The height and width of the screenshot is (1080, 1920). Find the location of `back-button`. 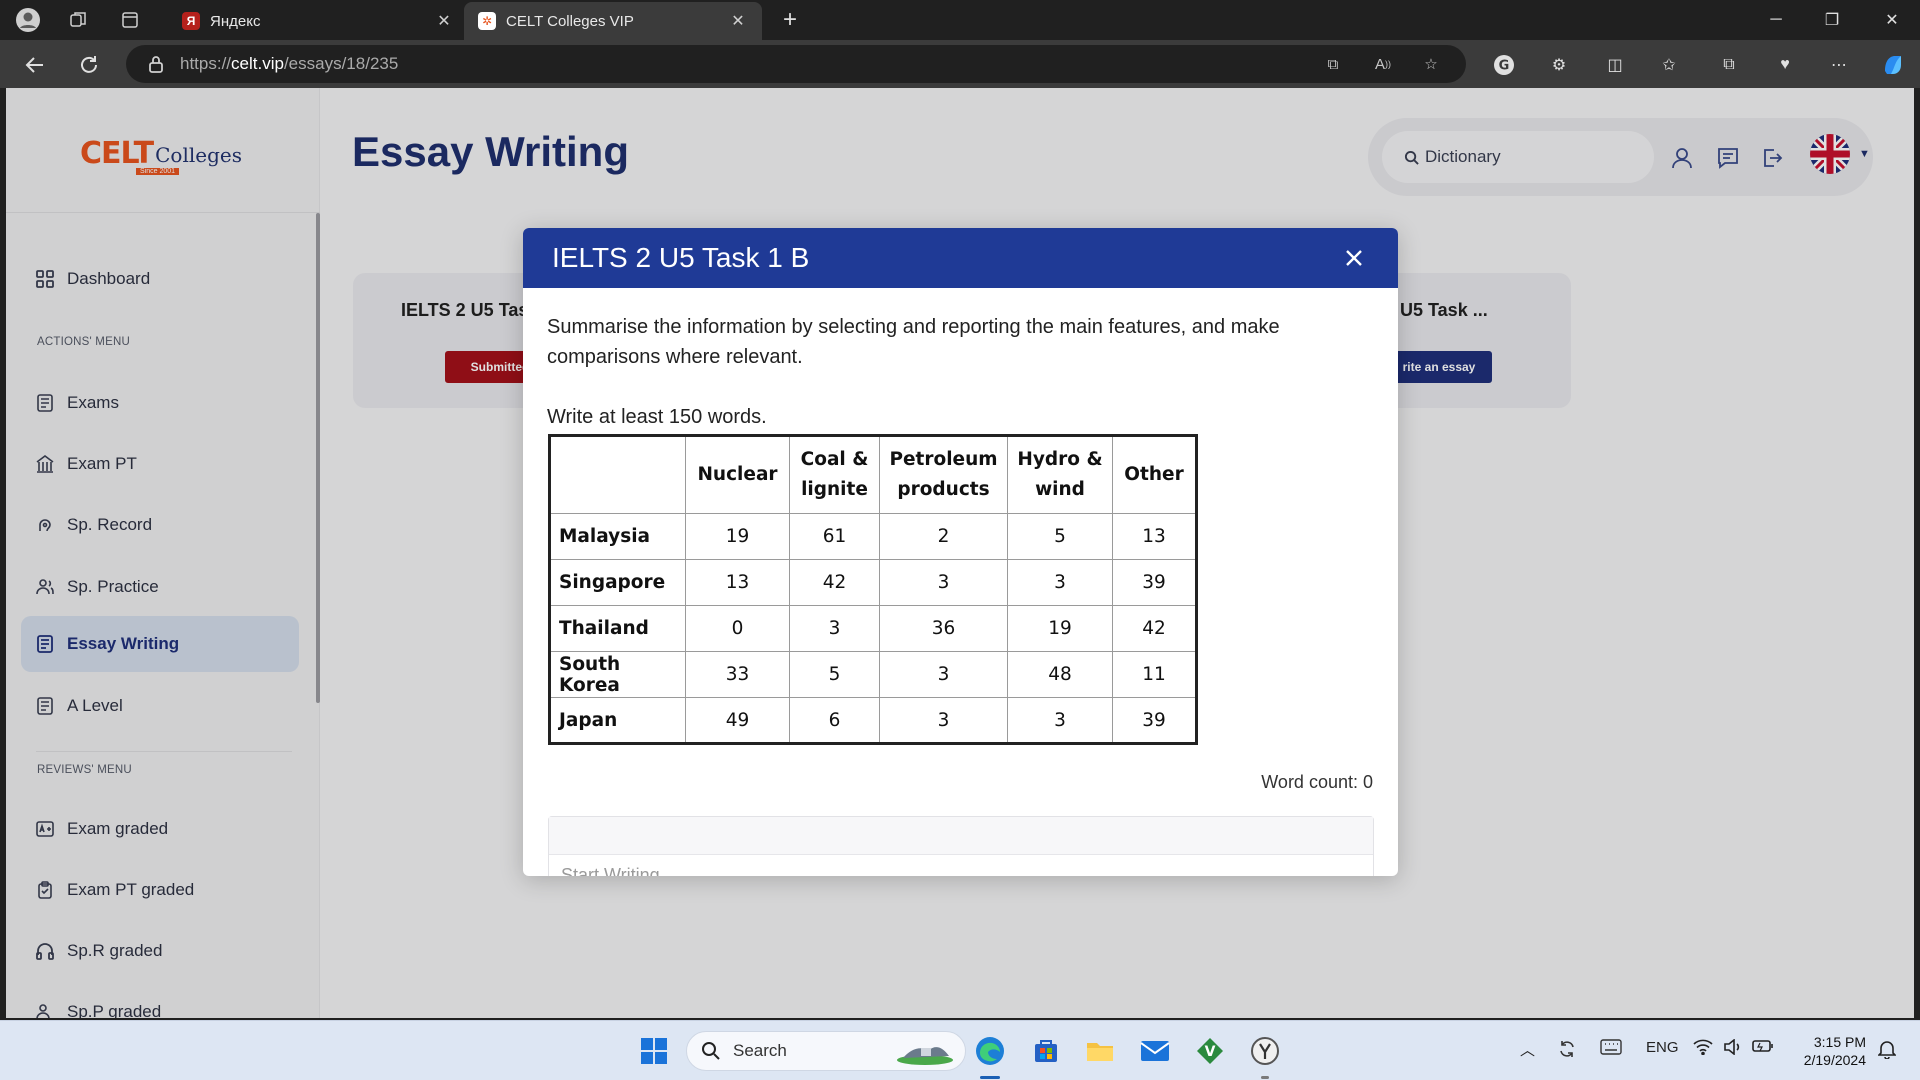

back-button is located at coordinates (35, 65).